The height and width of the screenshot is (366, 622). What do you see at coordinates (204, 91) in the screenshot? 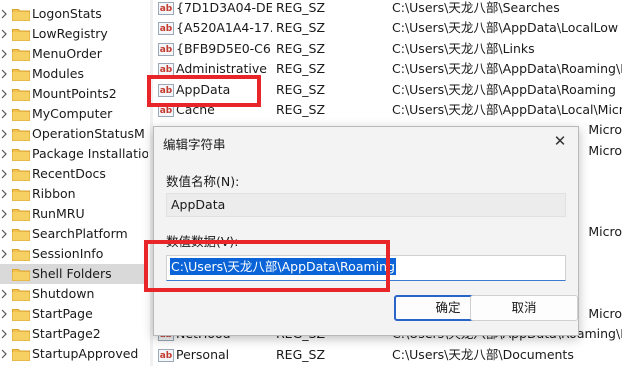
I see `highlight-appdata-row` at bounding box center [204, 91].